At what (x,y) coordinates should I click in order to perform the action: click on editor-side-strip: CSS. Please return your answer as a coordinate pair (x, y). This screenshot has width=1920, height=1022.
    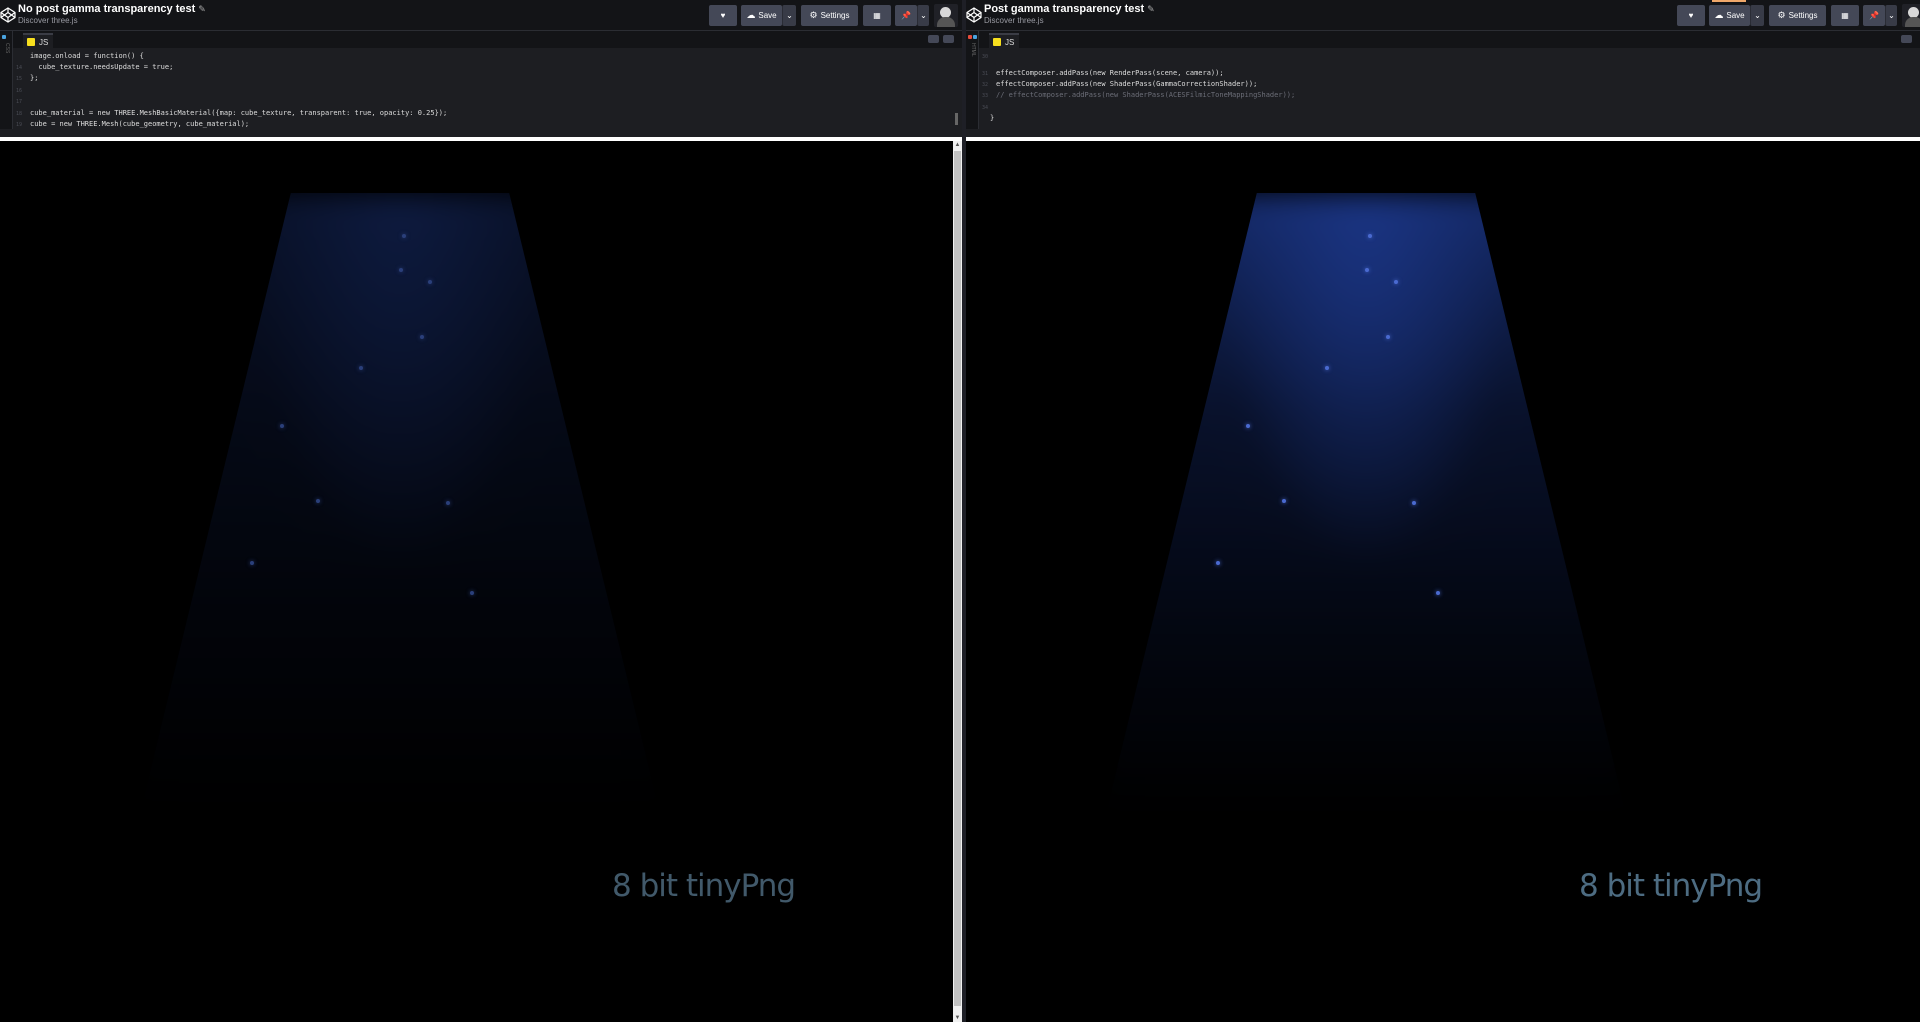
    Looking at the image, I should click on (6, 80).